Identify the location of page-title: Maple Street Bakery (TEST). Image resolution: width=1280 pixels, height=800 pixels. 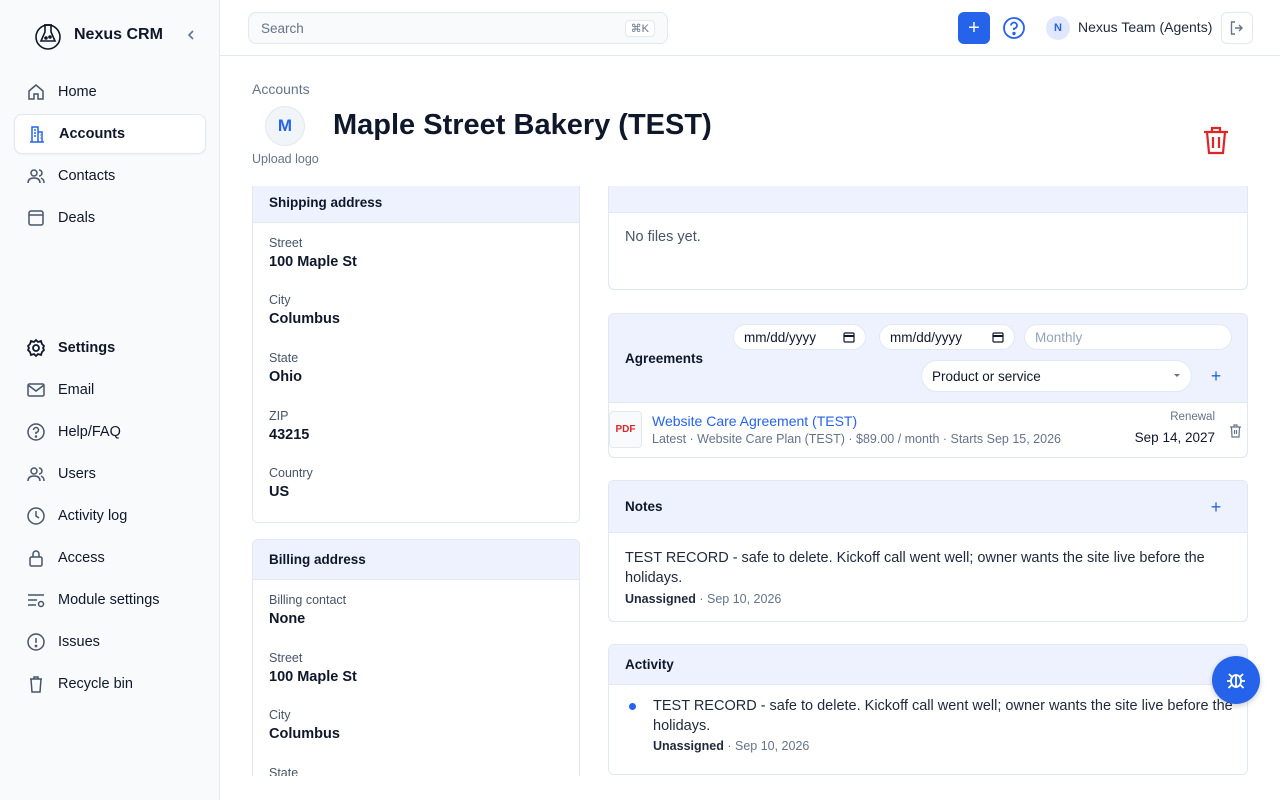
(522, 125).